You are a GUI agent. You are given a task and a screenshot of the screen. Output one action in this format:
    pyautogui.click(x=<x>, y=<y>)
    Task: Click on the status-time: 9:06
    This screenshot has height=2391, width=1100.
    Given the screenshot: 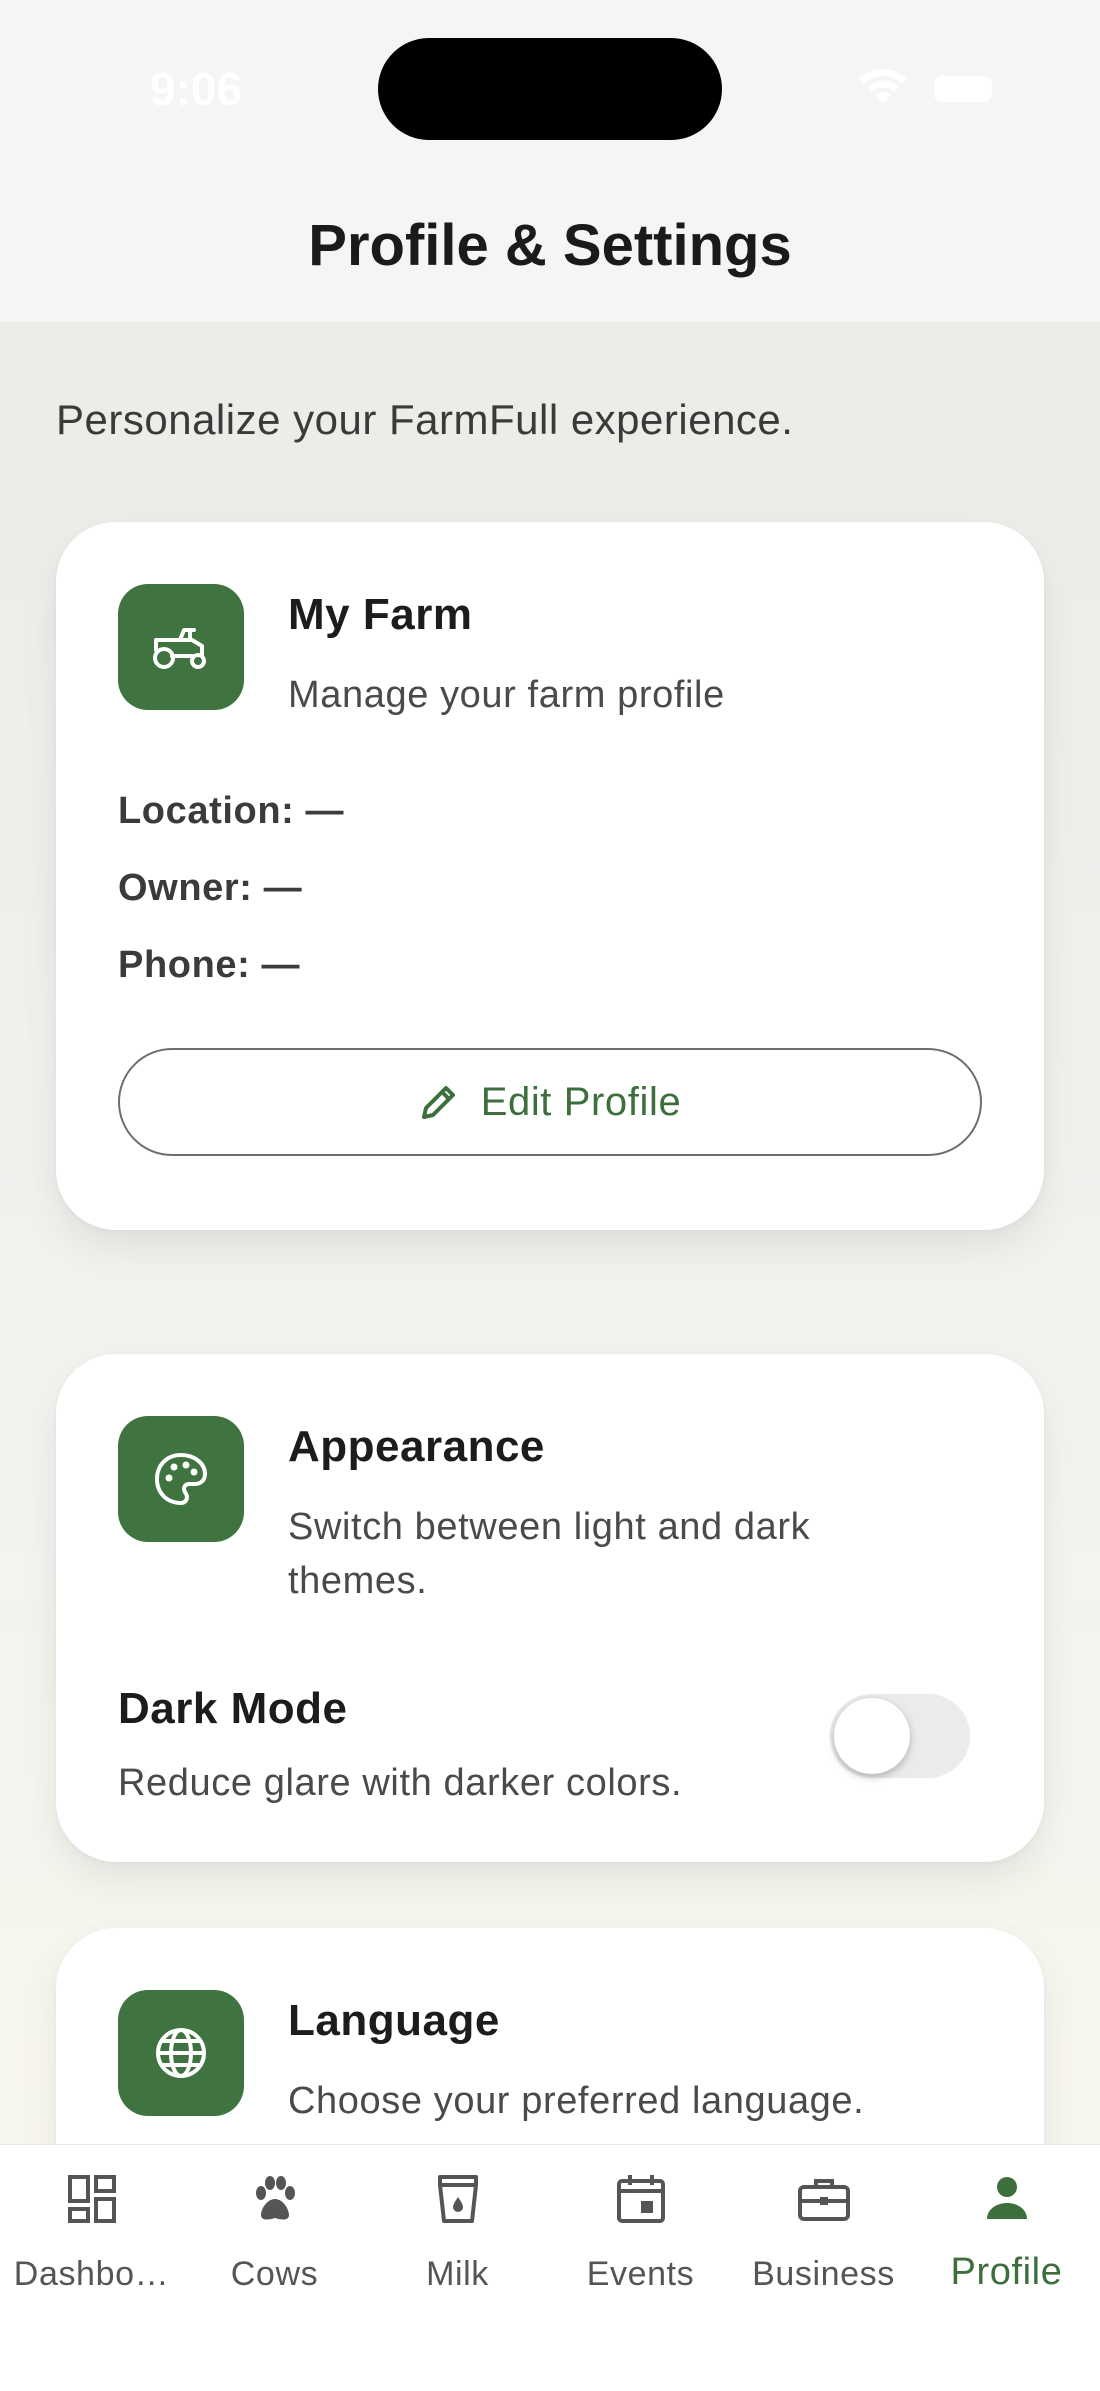 What is the action you would take?
    pyautogui.click(x=196, y=89)
    